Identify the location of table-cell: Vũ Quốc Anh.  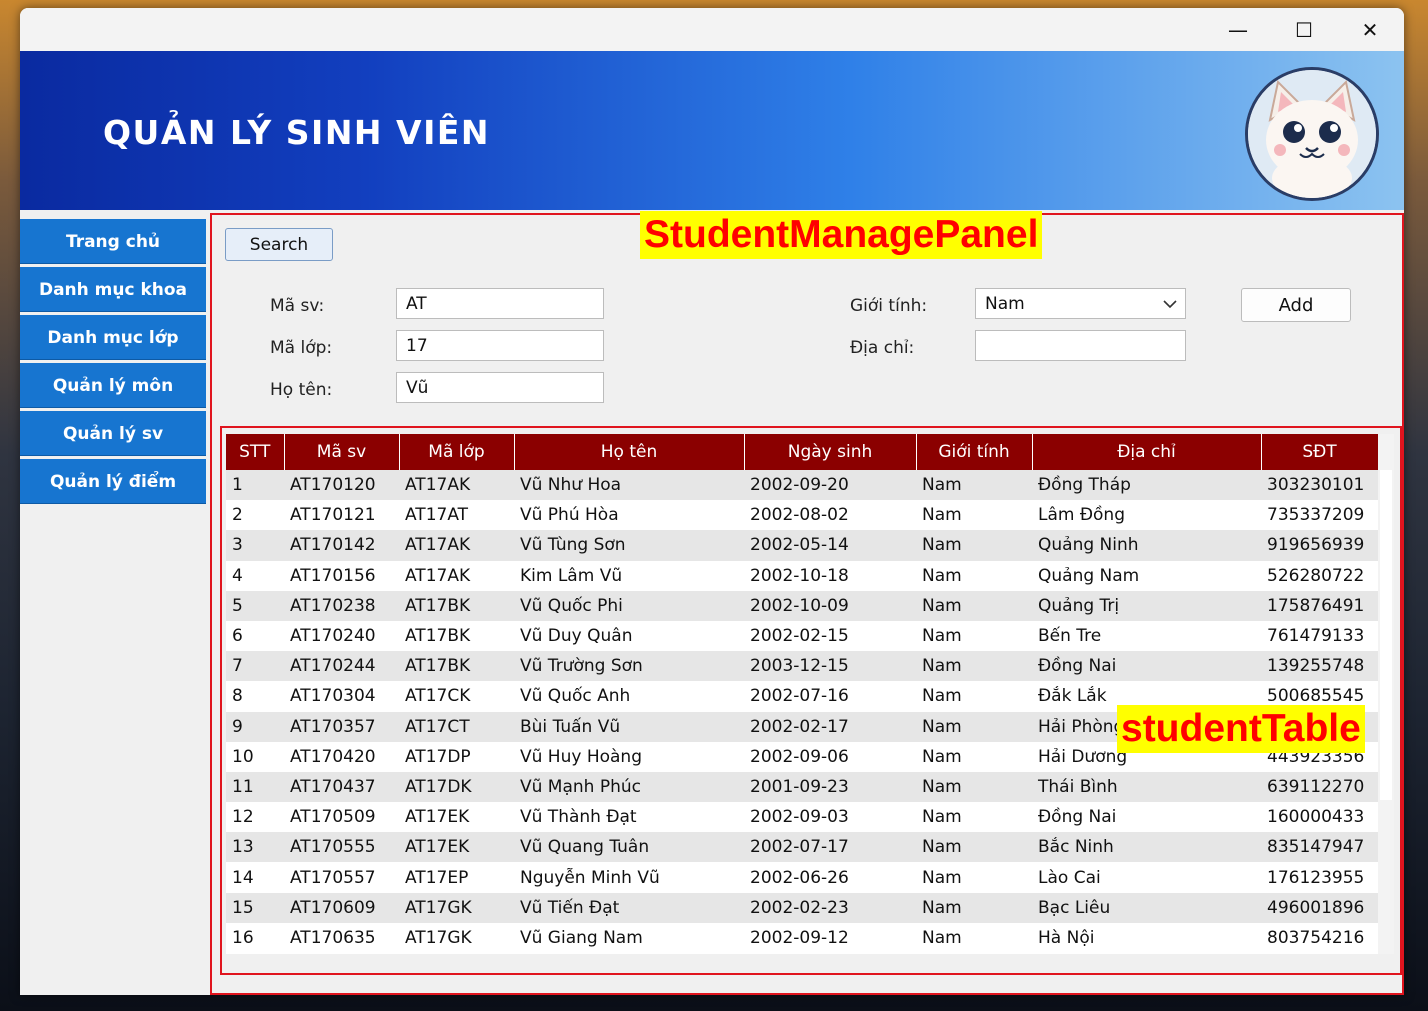
(629, 696).